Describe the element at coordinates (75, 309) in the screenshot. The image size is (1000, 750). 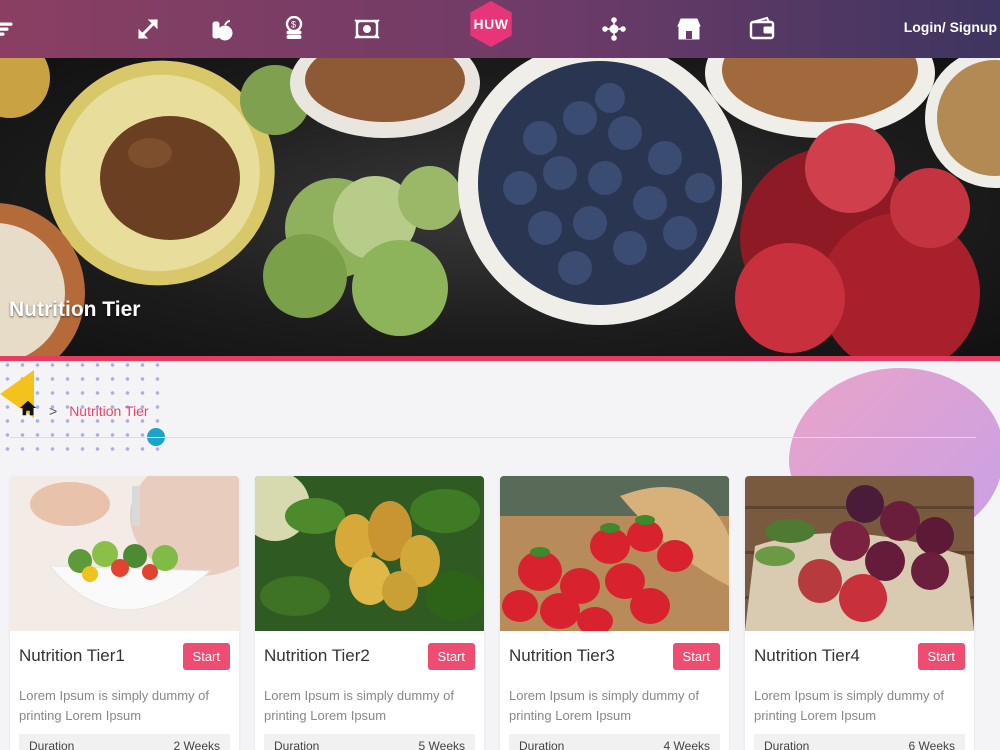
I see `hero-title: Nutrition Tier` at that location.